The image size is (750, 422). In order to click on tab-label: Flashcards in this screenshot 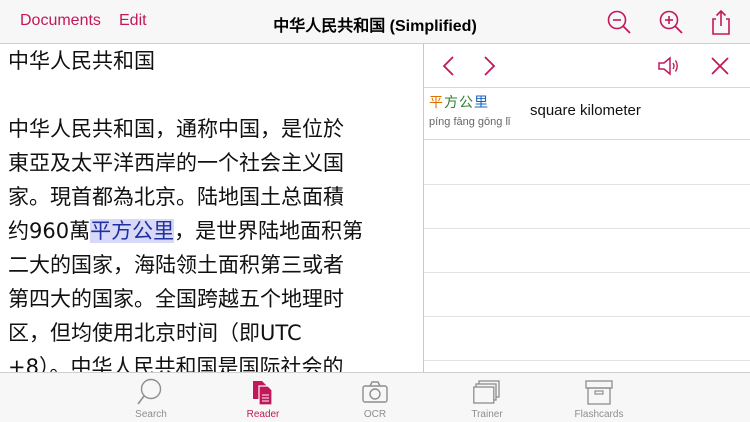, I will do `click(599, 414)`.